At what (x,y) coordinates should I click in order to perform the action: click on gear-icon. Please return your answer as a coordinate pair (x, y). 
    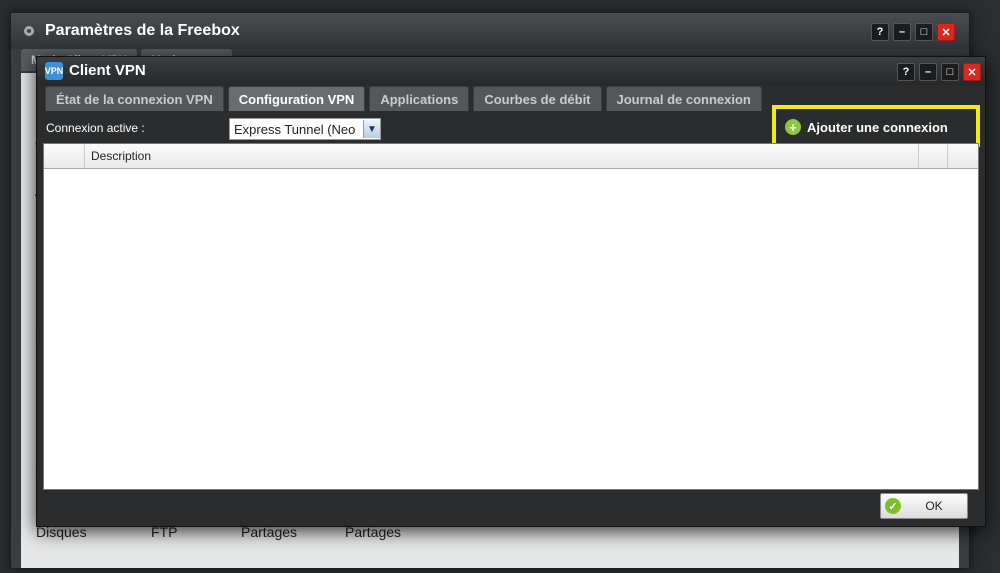
    Looking at the image, I should click on (29, 31).